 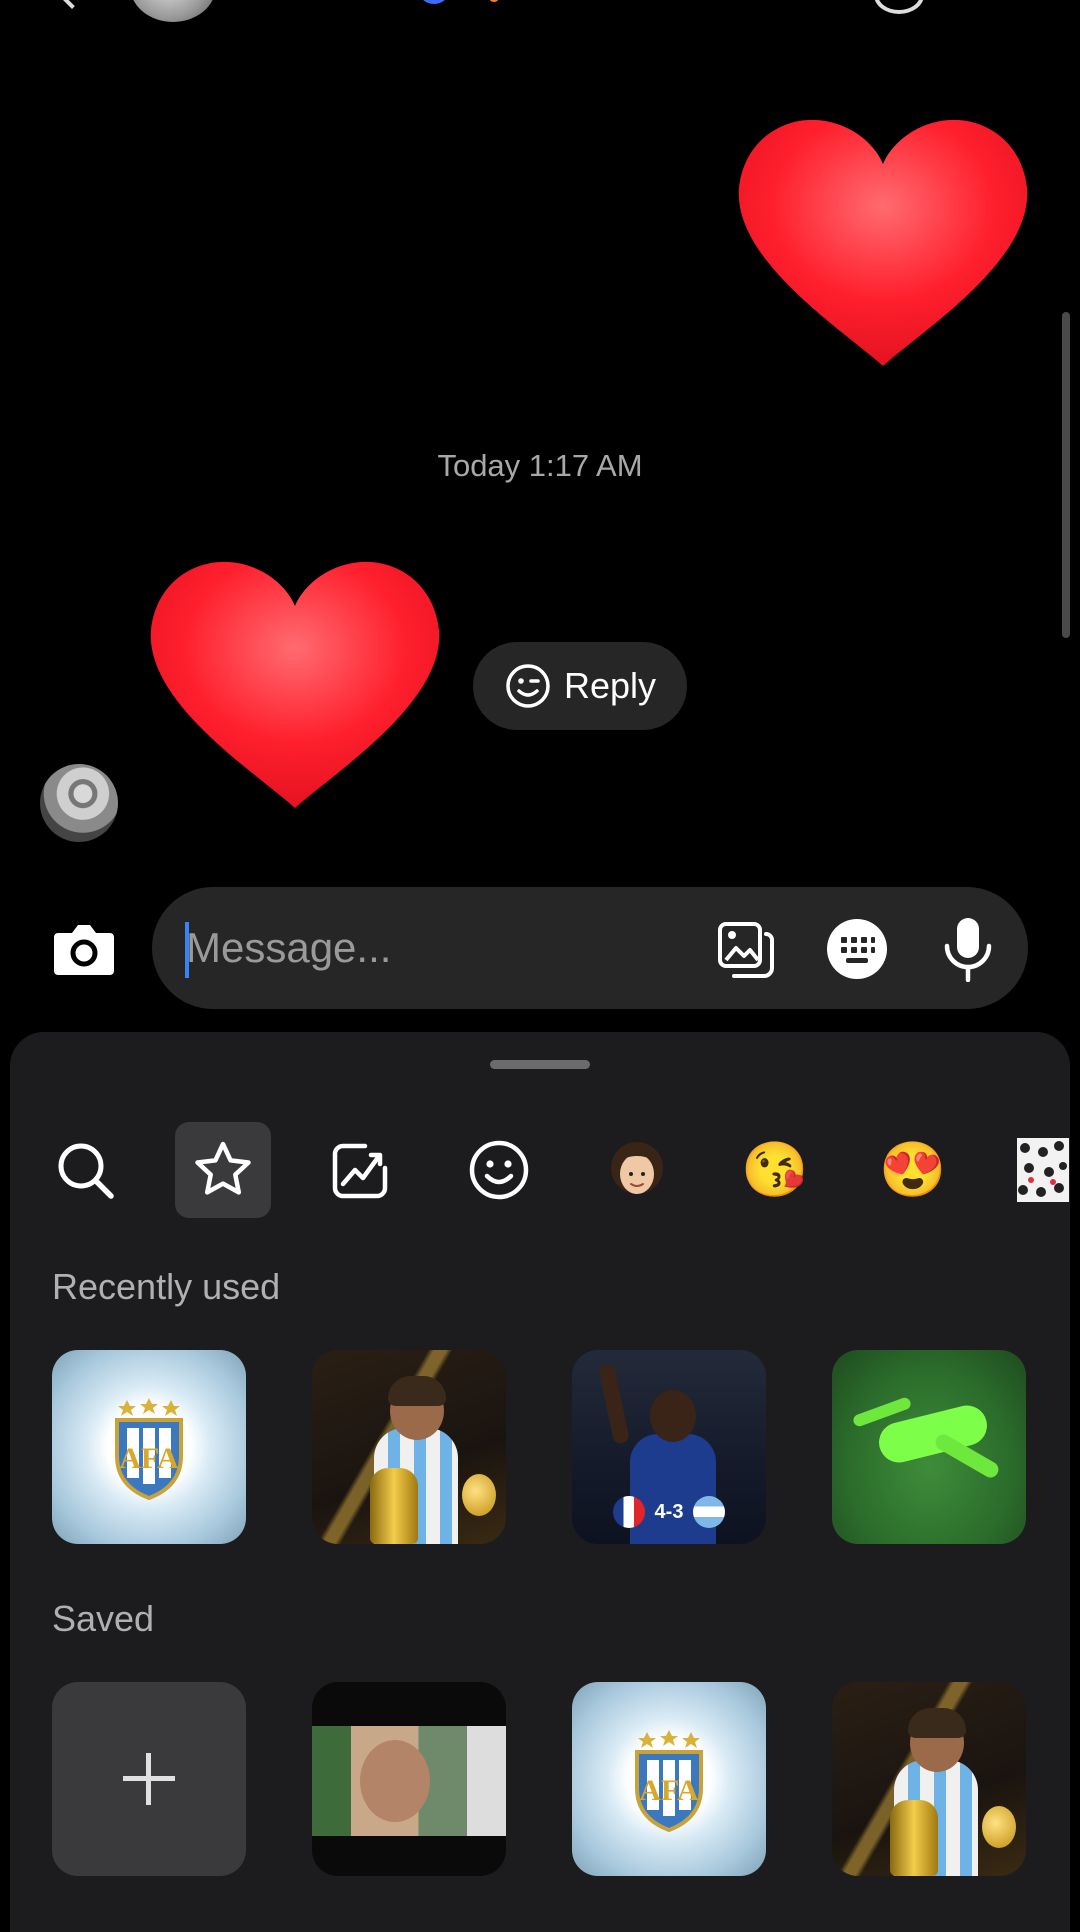 I want to click on video-face, so click(x=395, y=1781).